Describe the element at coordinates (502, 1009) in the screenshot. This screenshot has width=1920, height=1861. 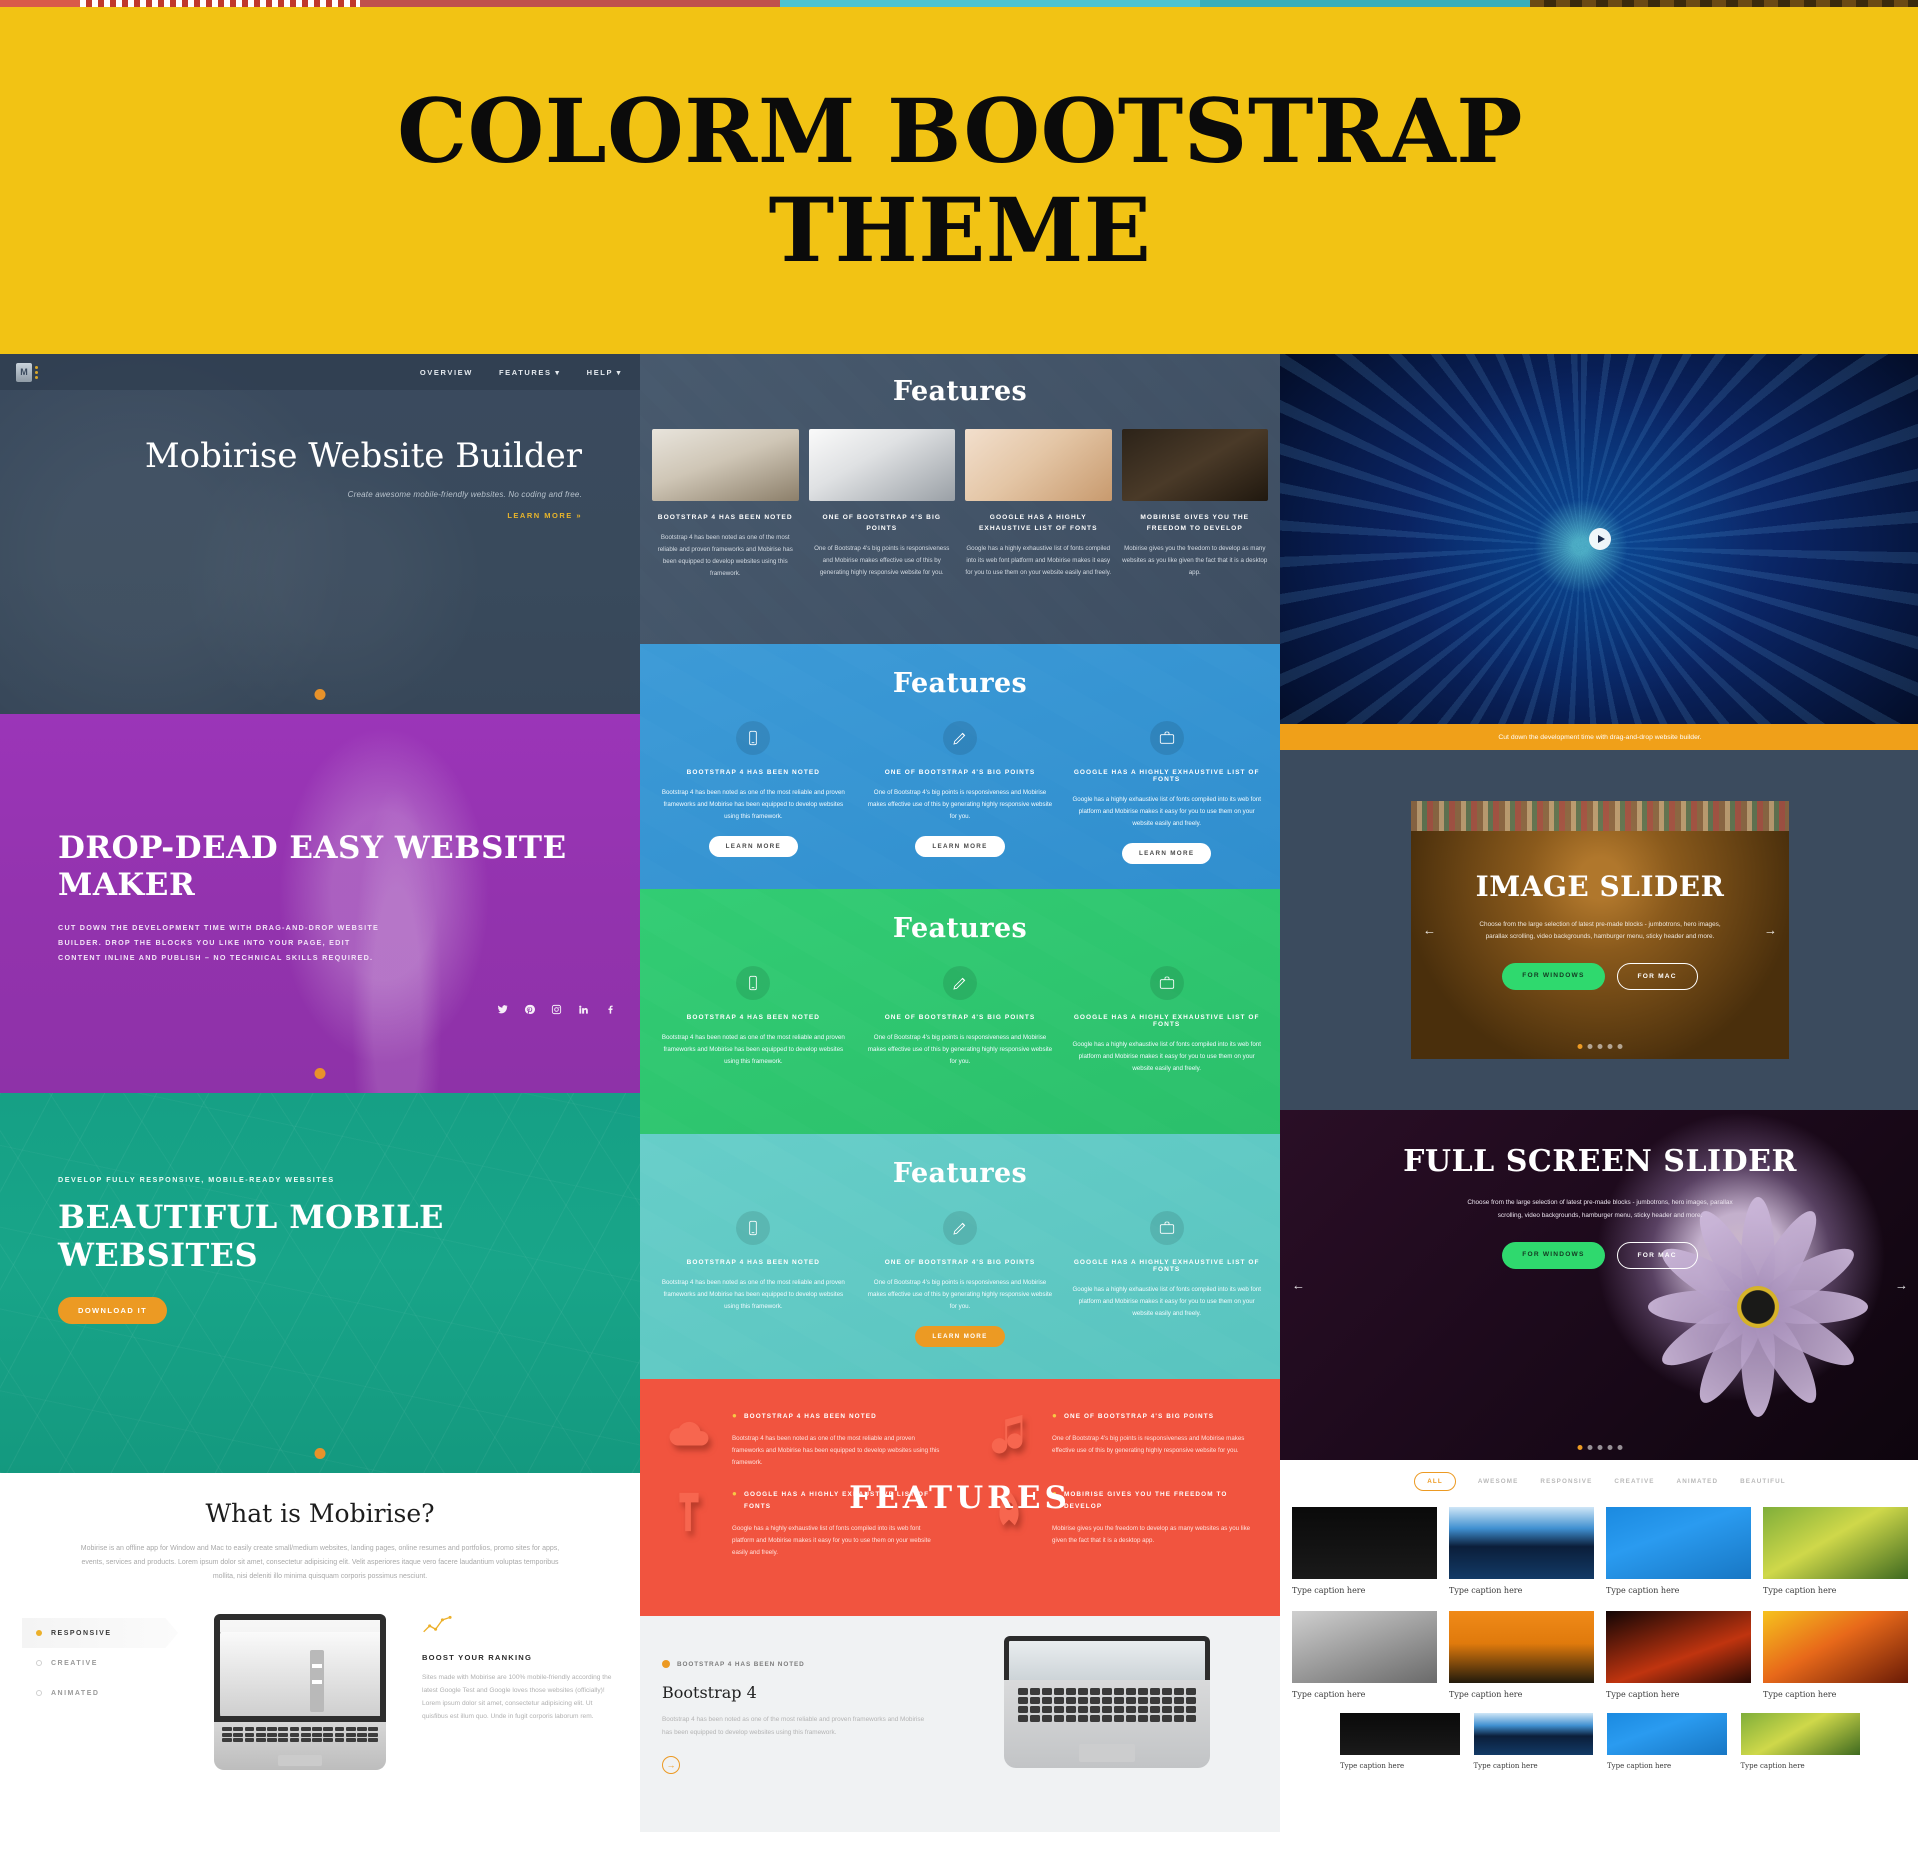
I see `twitter-icon` at that location.